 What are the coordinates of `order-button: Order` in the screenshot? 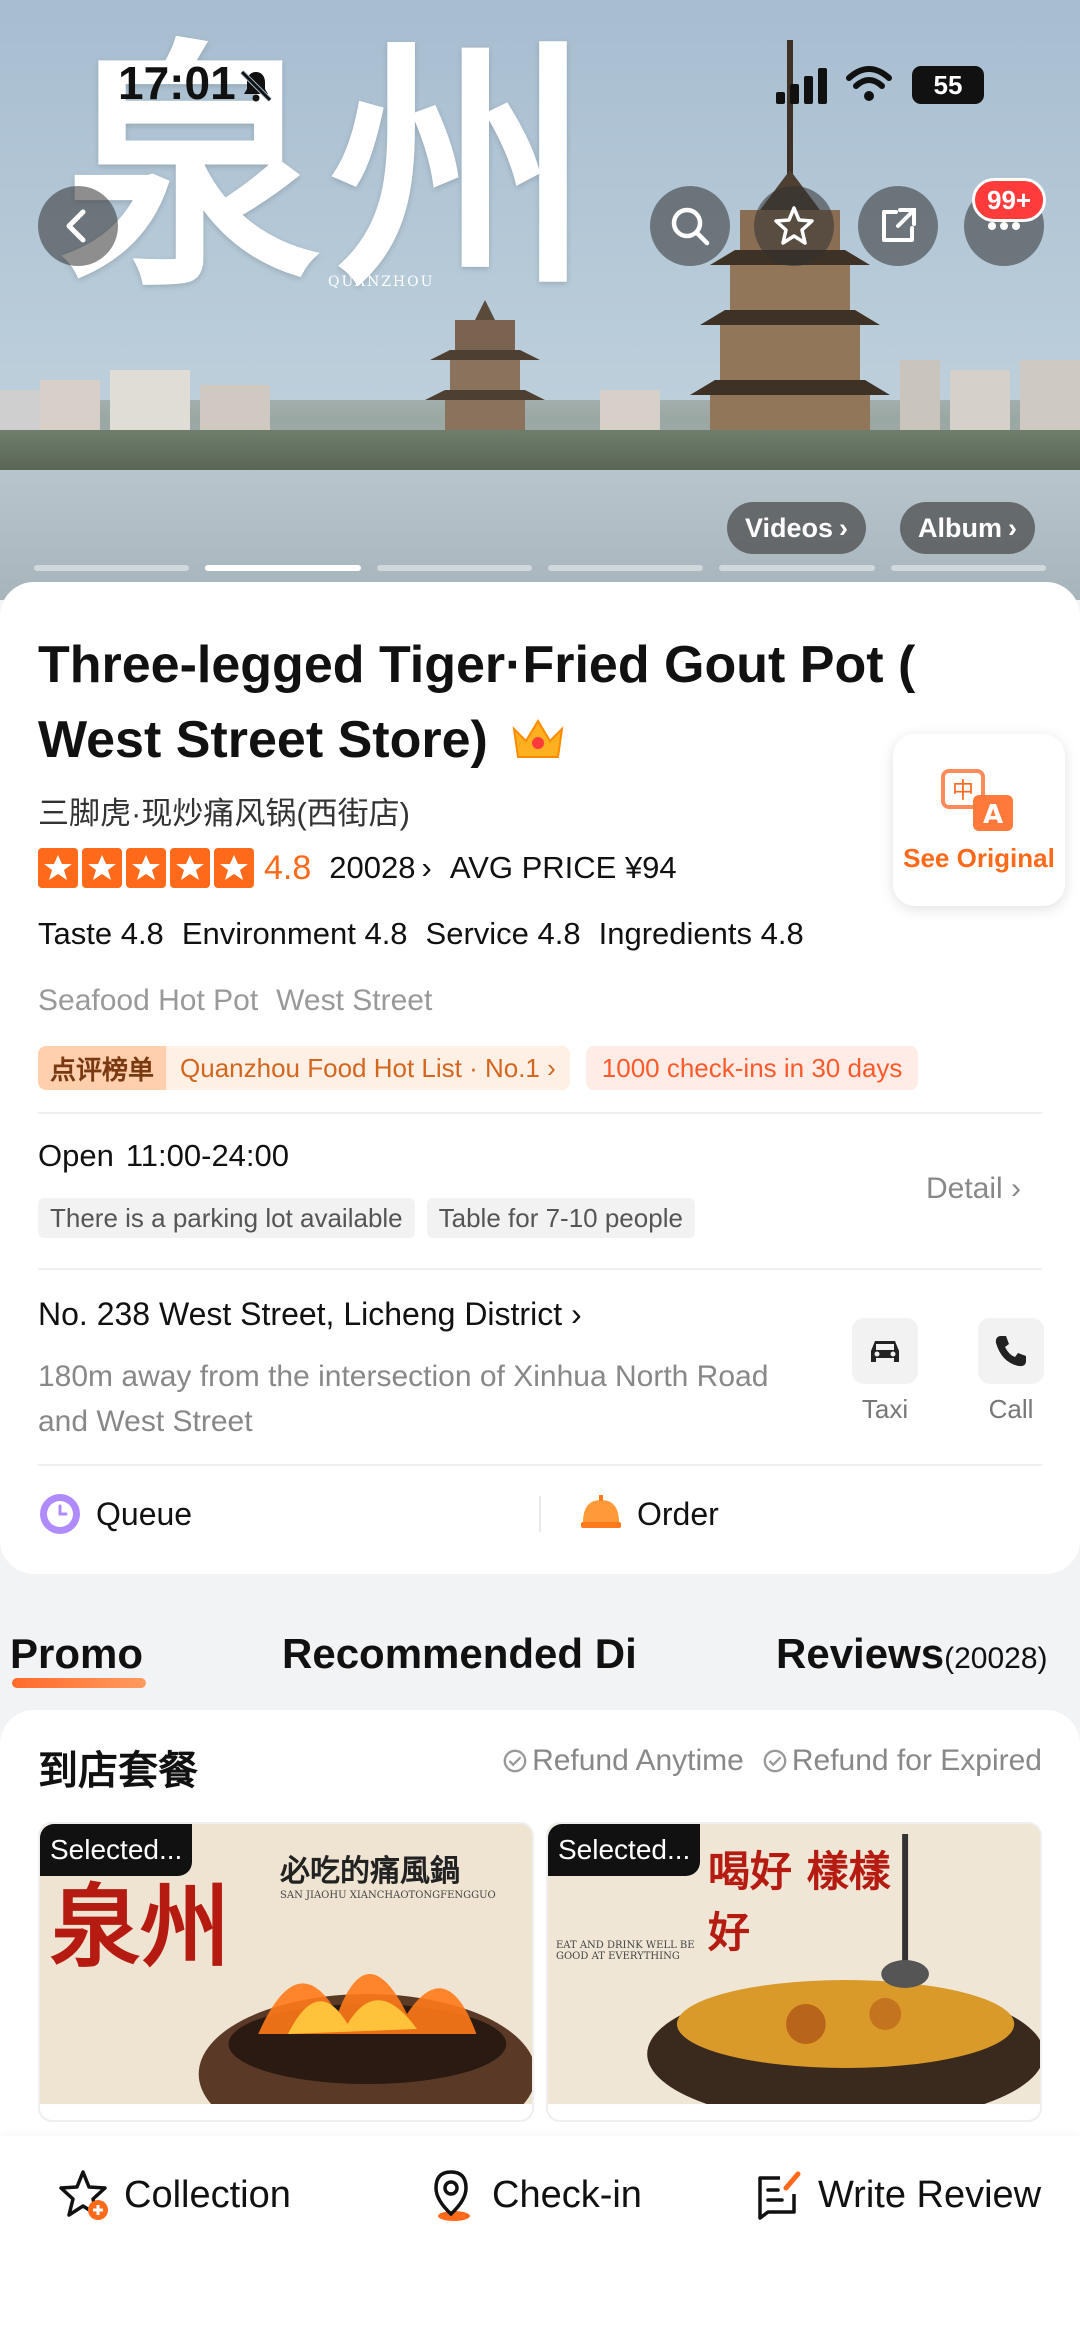 It's located at (810, 1514).